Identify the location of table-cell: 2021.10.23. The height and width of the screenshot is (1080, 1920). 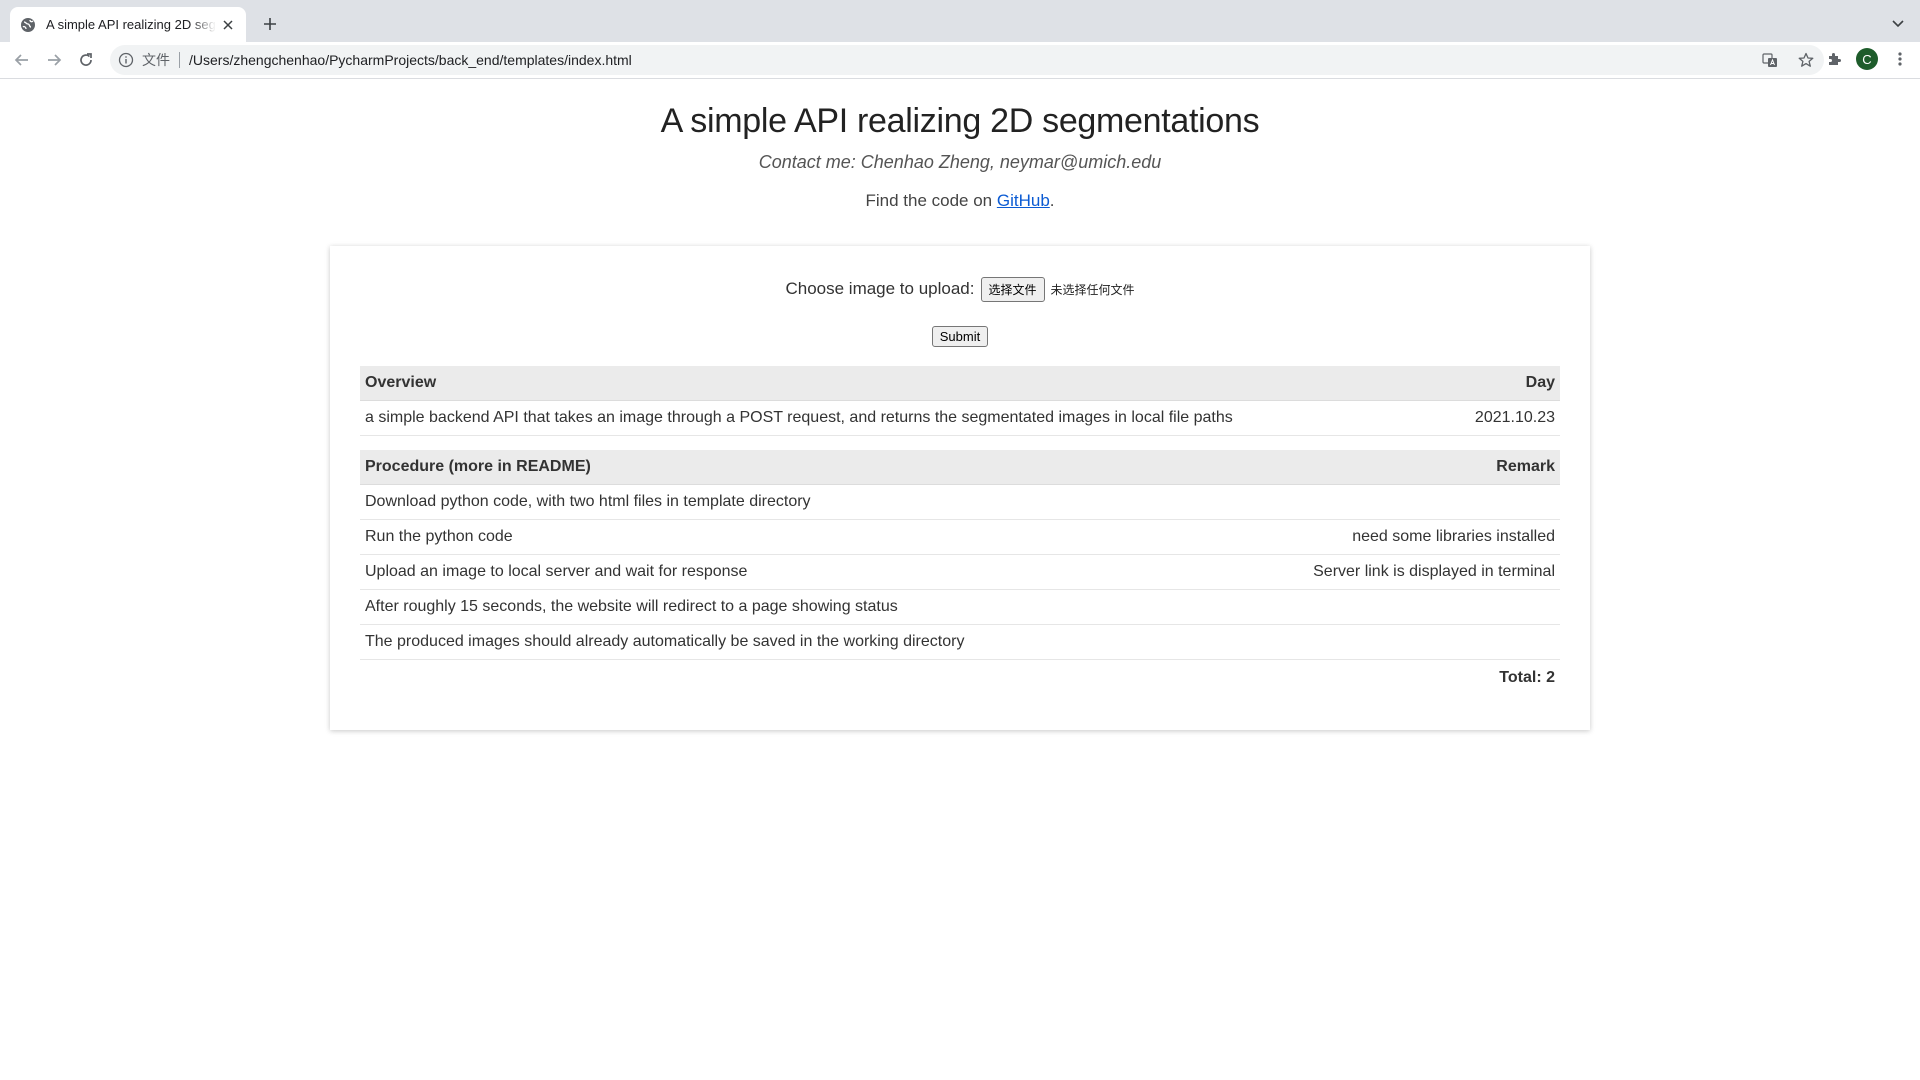
(1504, 418).